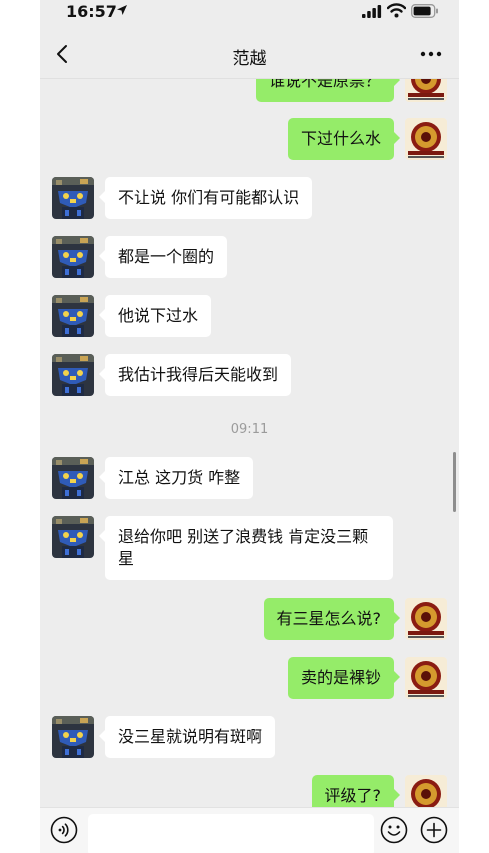  I want to click on message-bubble: 没三星就说明有斑啊, so click(187, 737).